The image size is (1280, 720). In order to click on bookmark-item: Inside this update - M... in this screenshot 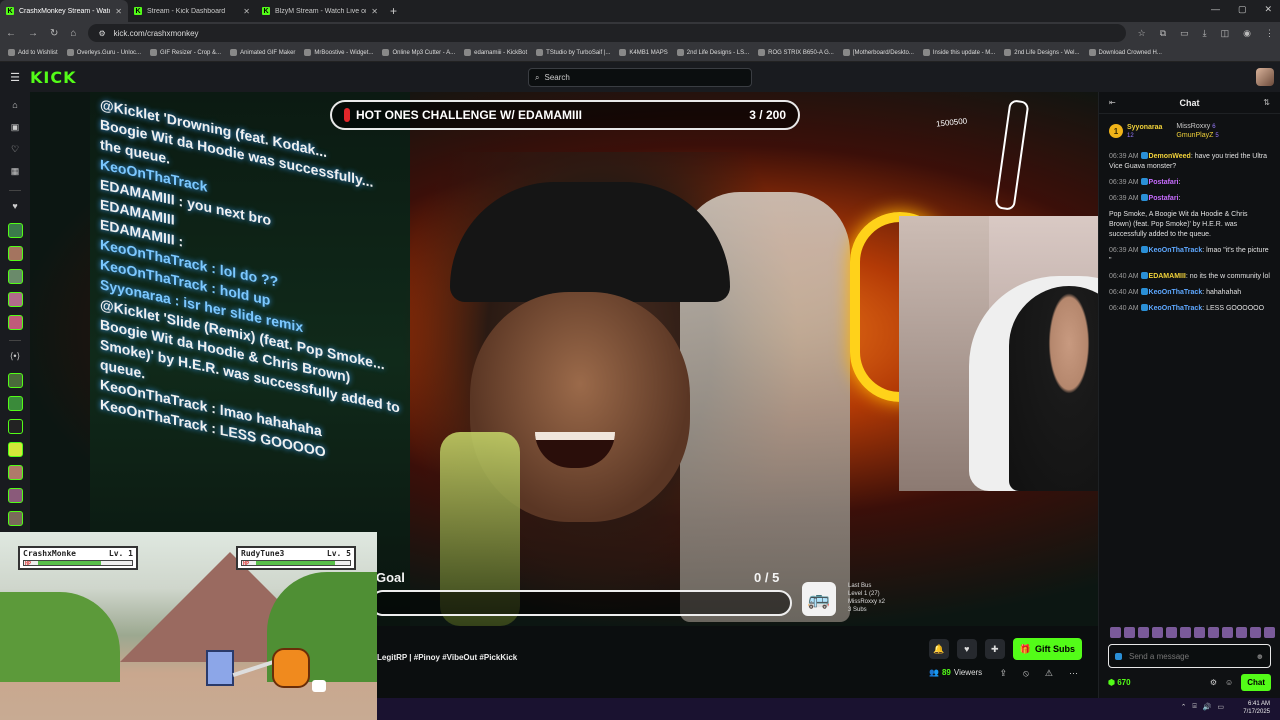, I will do `click(958, 52)`.